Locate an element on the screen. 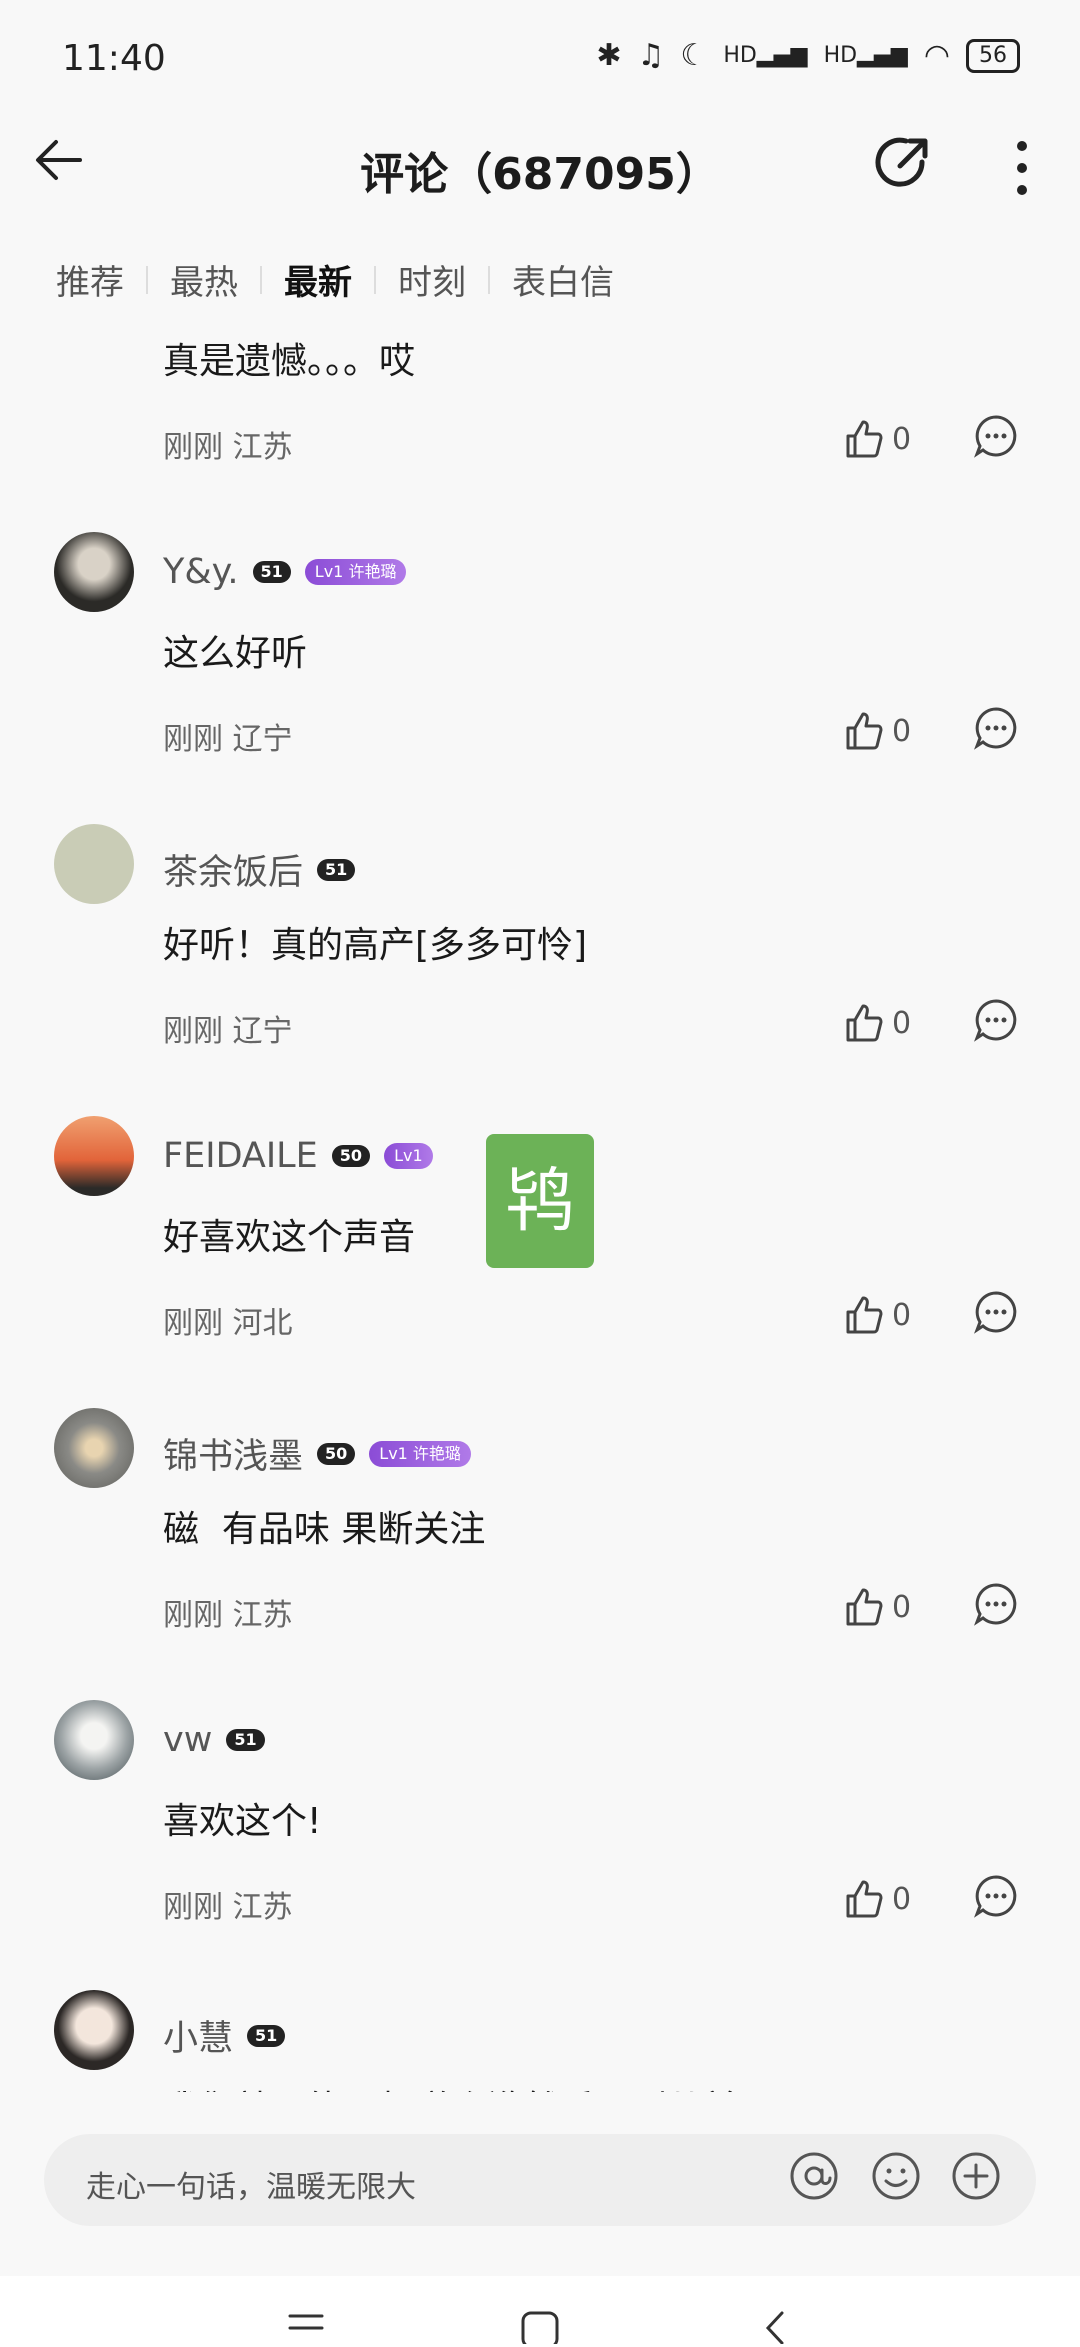 This screenshot has width=1080, height=2347. back-nav-icon is located at coordinates (775, 2327).